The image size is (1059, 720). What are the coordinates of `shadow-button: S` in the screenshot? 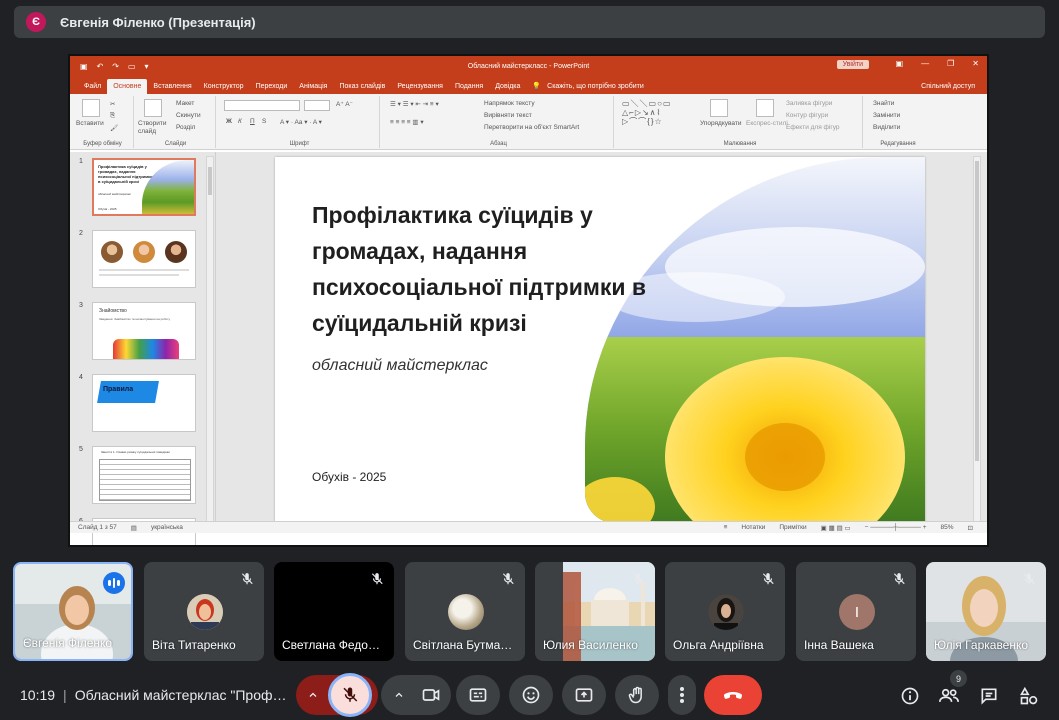 It's located at (264, 121).